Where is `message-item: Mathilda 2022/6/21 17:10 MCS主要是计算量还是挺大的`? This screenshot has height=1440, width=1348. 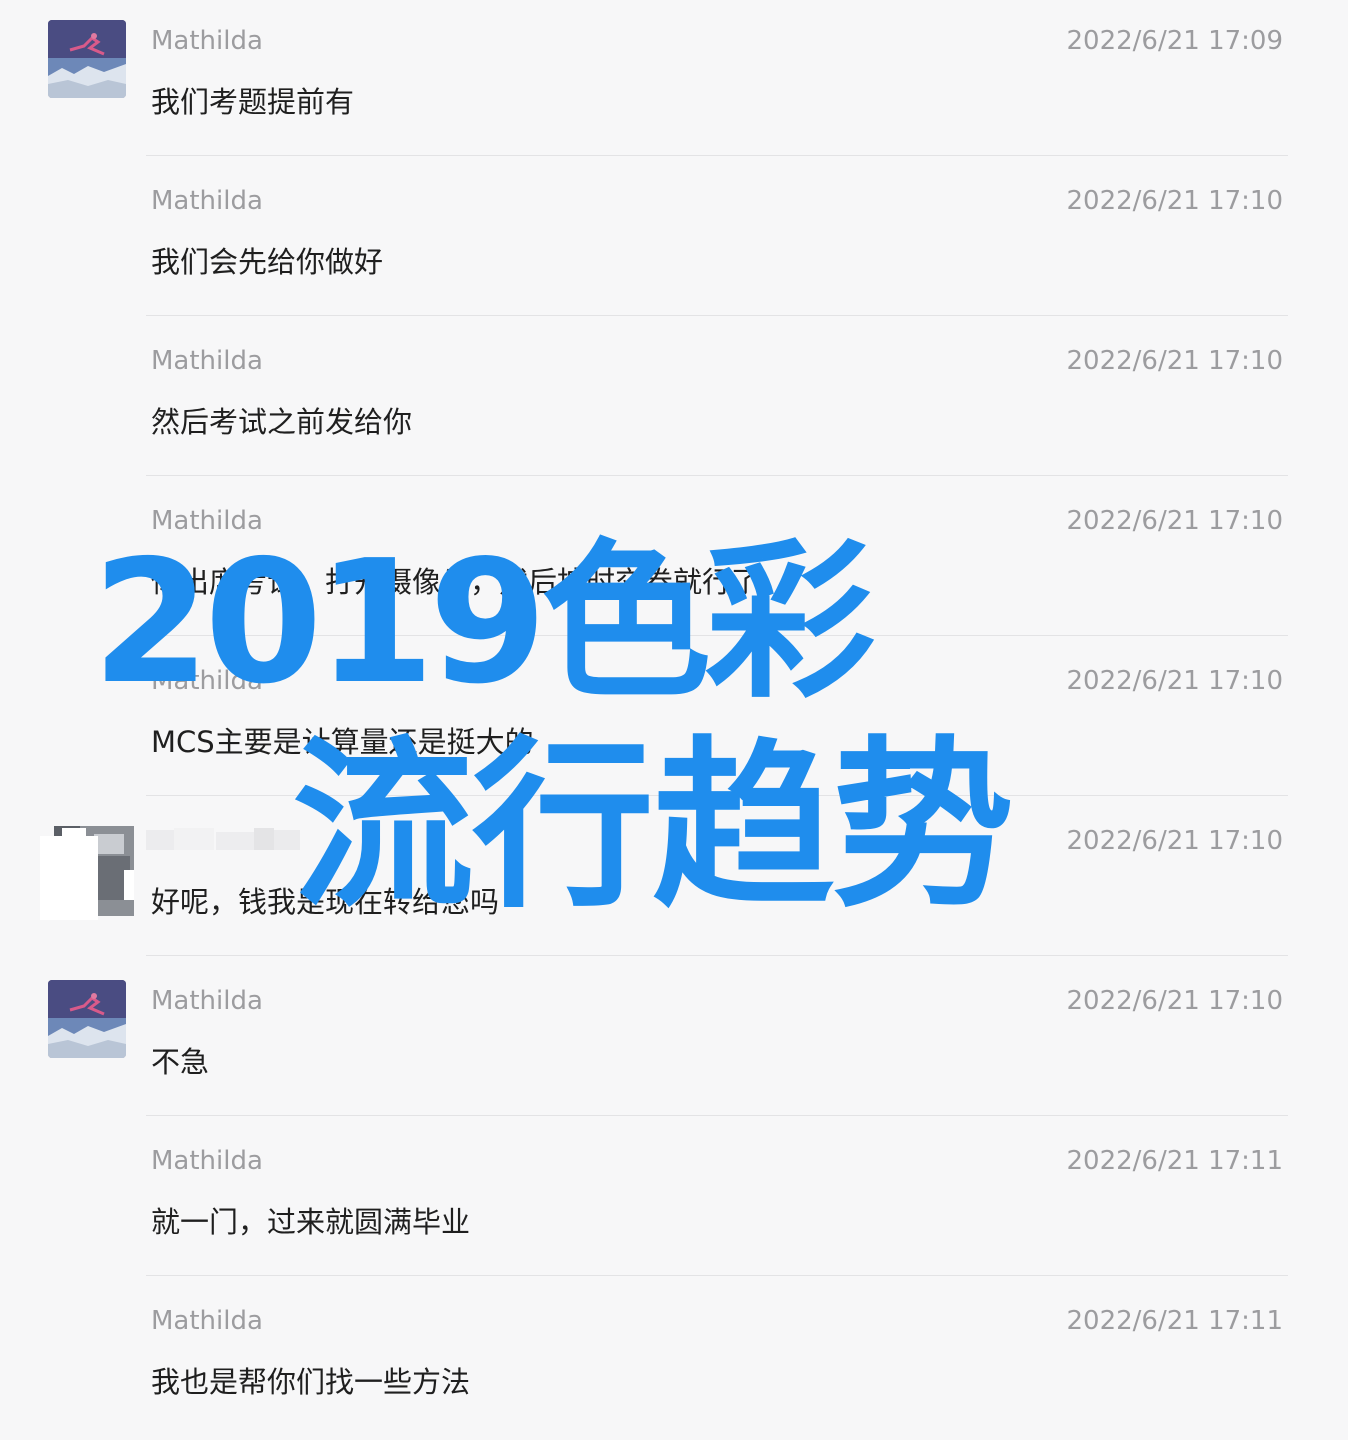 message-item: Mathilda 2022/6/21 17:10 MCS主要是计算量还是挺大的 is located at coordinates (674, 720).